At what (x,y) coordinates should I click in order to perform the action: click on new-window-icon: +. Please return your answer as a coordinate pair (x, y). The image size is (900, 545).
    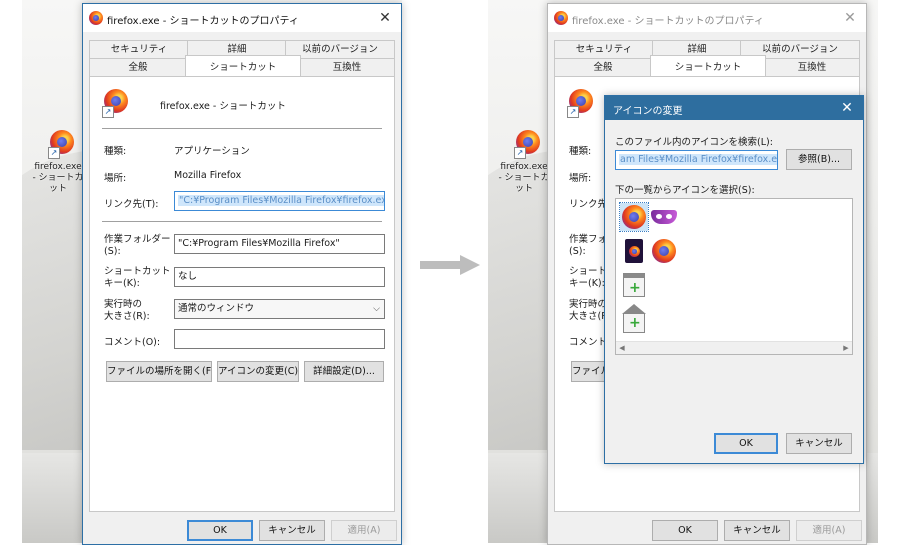
    Looking at the image, I should click on (634, 285).